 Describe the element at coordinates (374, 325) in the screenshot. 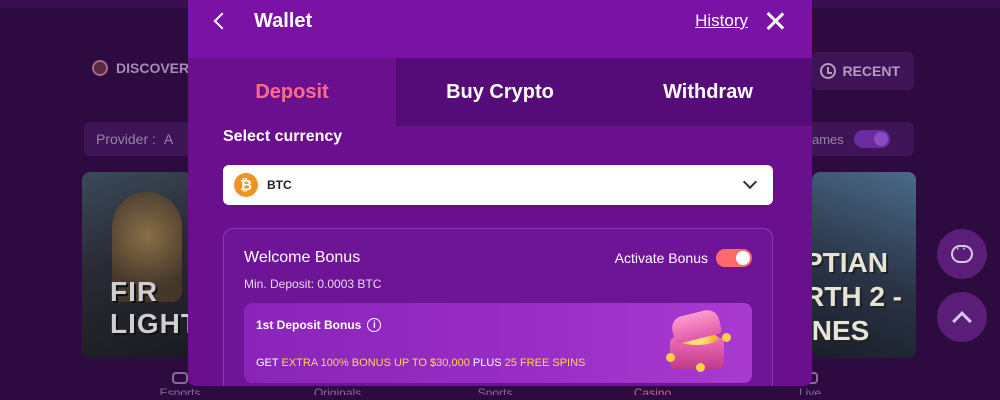

I see `info-icon: i` at that location.